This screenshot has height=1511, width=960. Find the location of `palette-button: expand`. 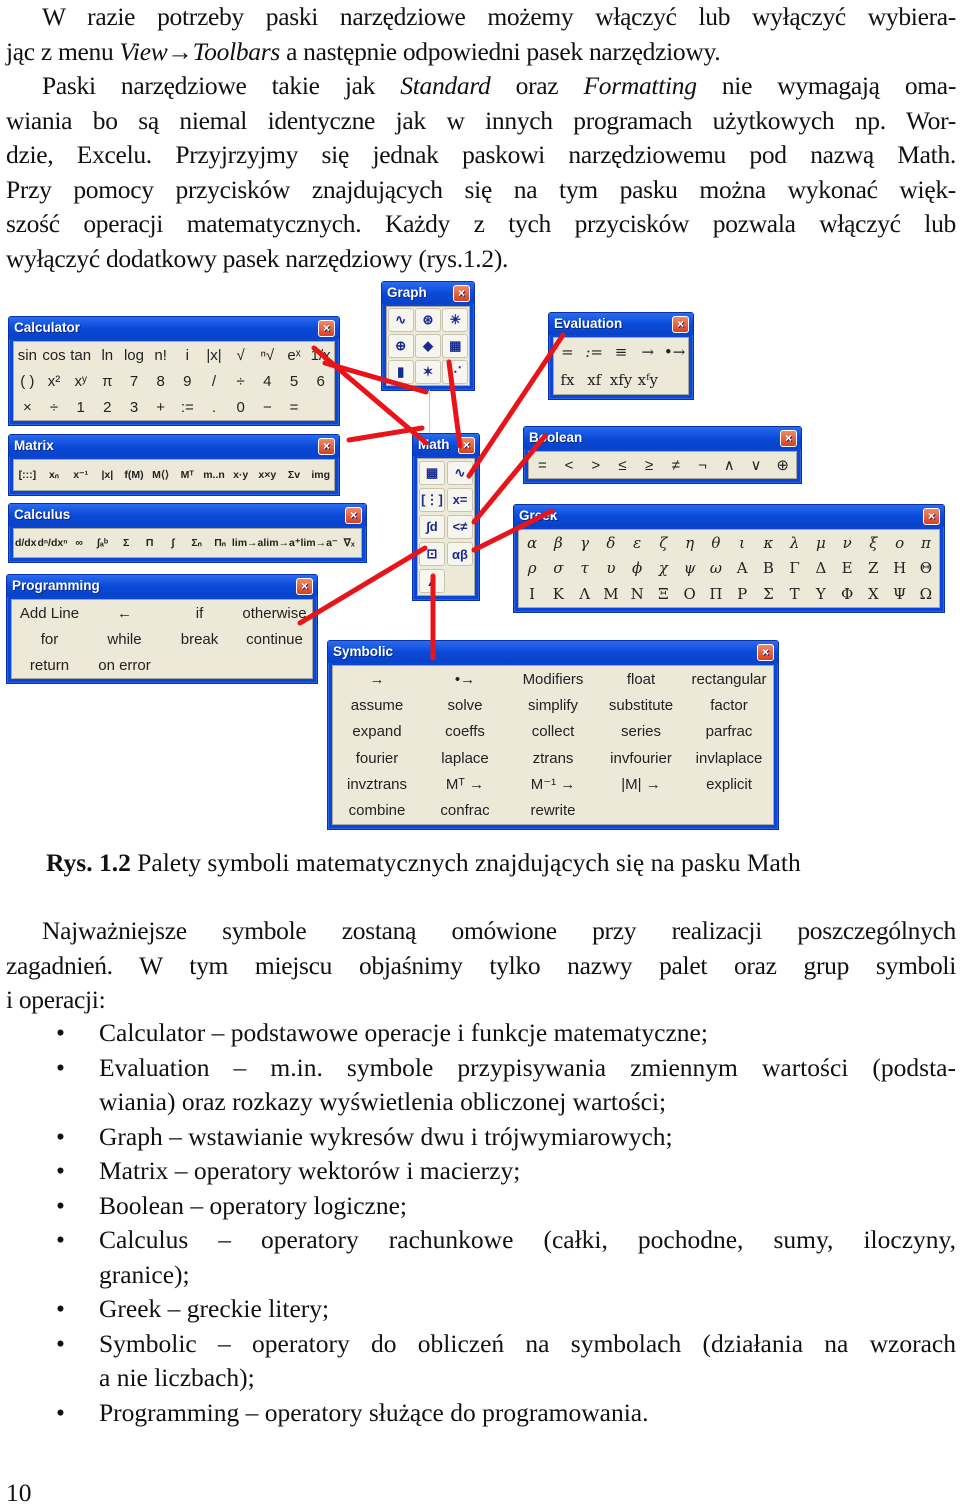

palette-button: expand is located at coordinates (376, 731).